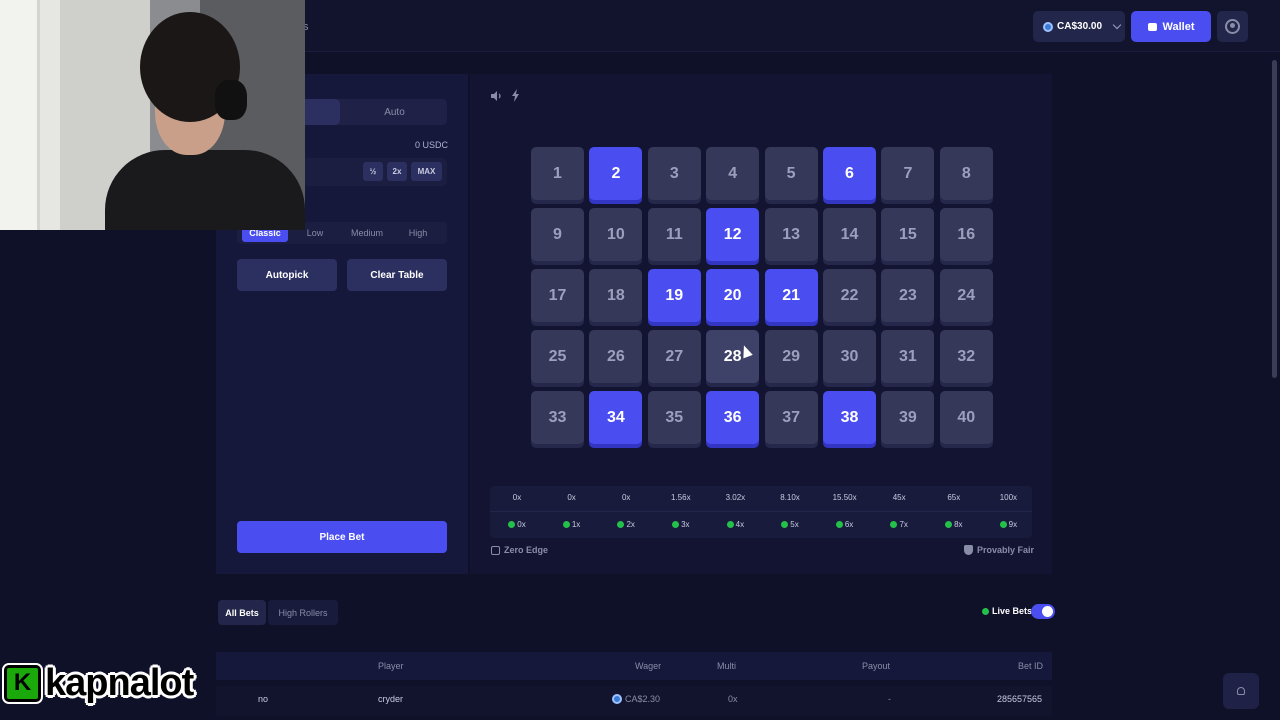 The height and width of the screenshot is (720, 1280). Describe the element at coordinates (576, 524) in the screenshot. I see `hit-count: 1x` at that location.